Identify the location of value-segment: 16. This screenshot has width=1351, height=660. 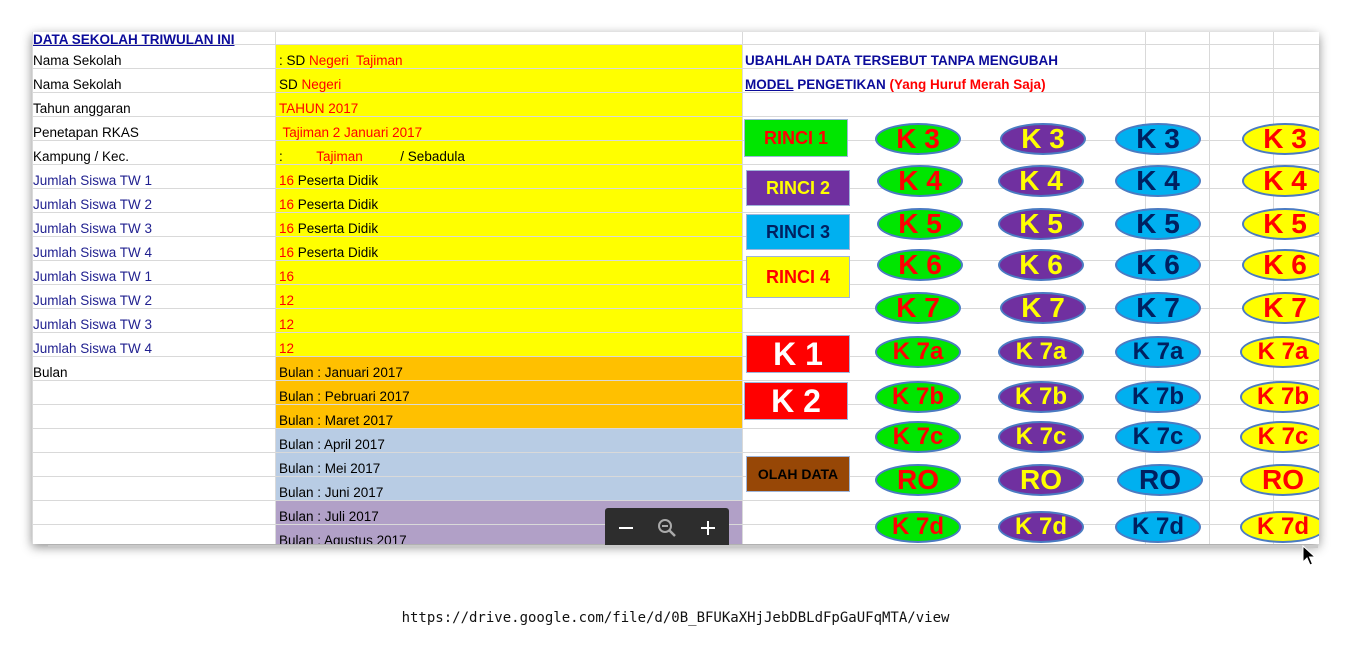
(287, 204).